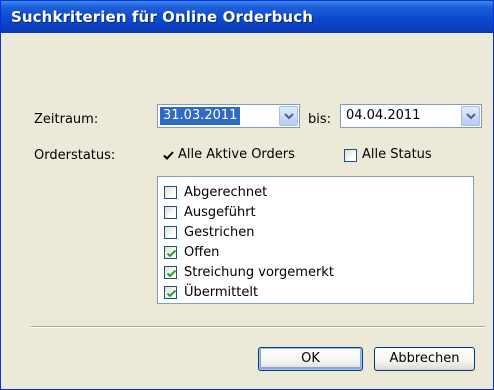 The width and height of the screenshot is (494, 390). What do you see at coordinates (397, 154) in the screenshot?
I see `all-status-label: Alle Status` at bounding box center [397, 154].